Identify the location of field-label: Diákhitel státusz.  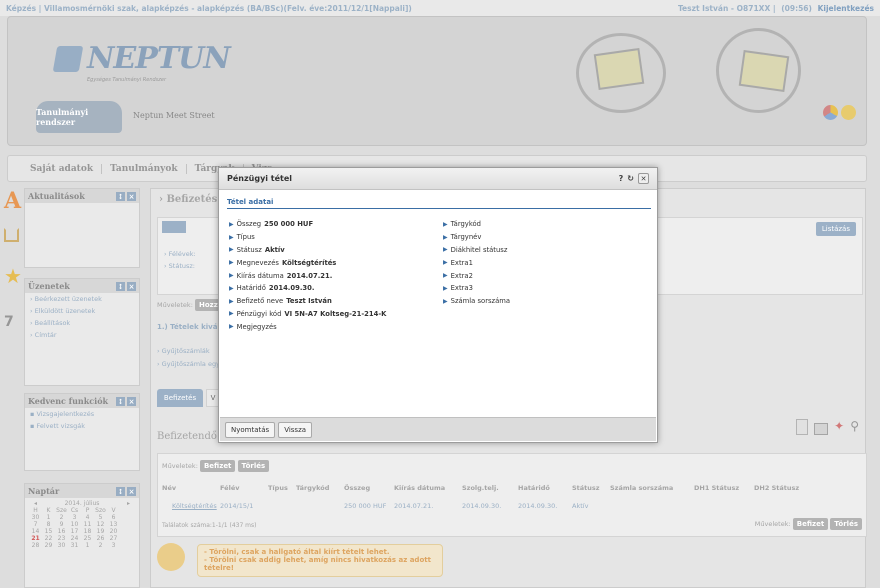
(479, 249).